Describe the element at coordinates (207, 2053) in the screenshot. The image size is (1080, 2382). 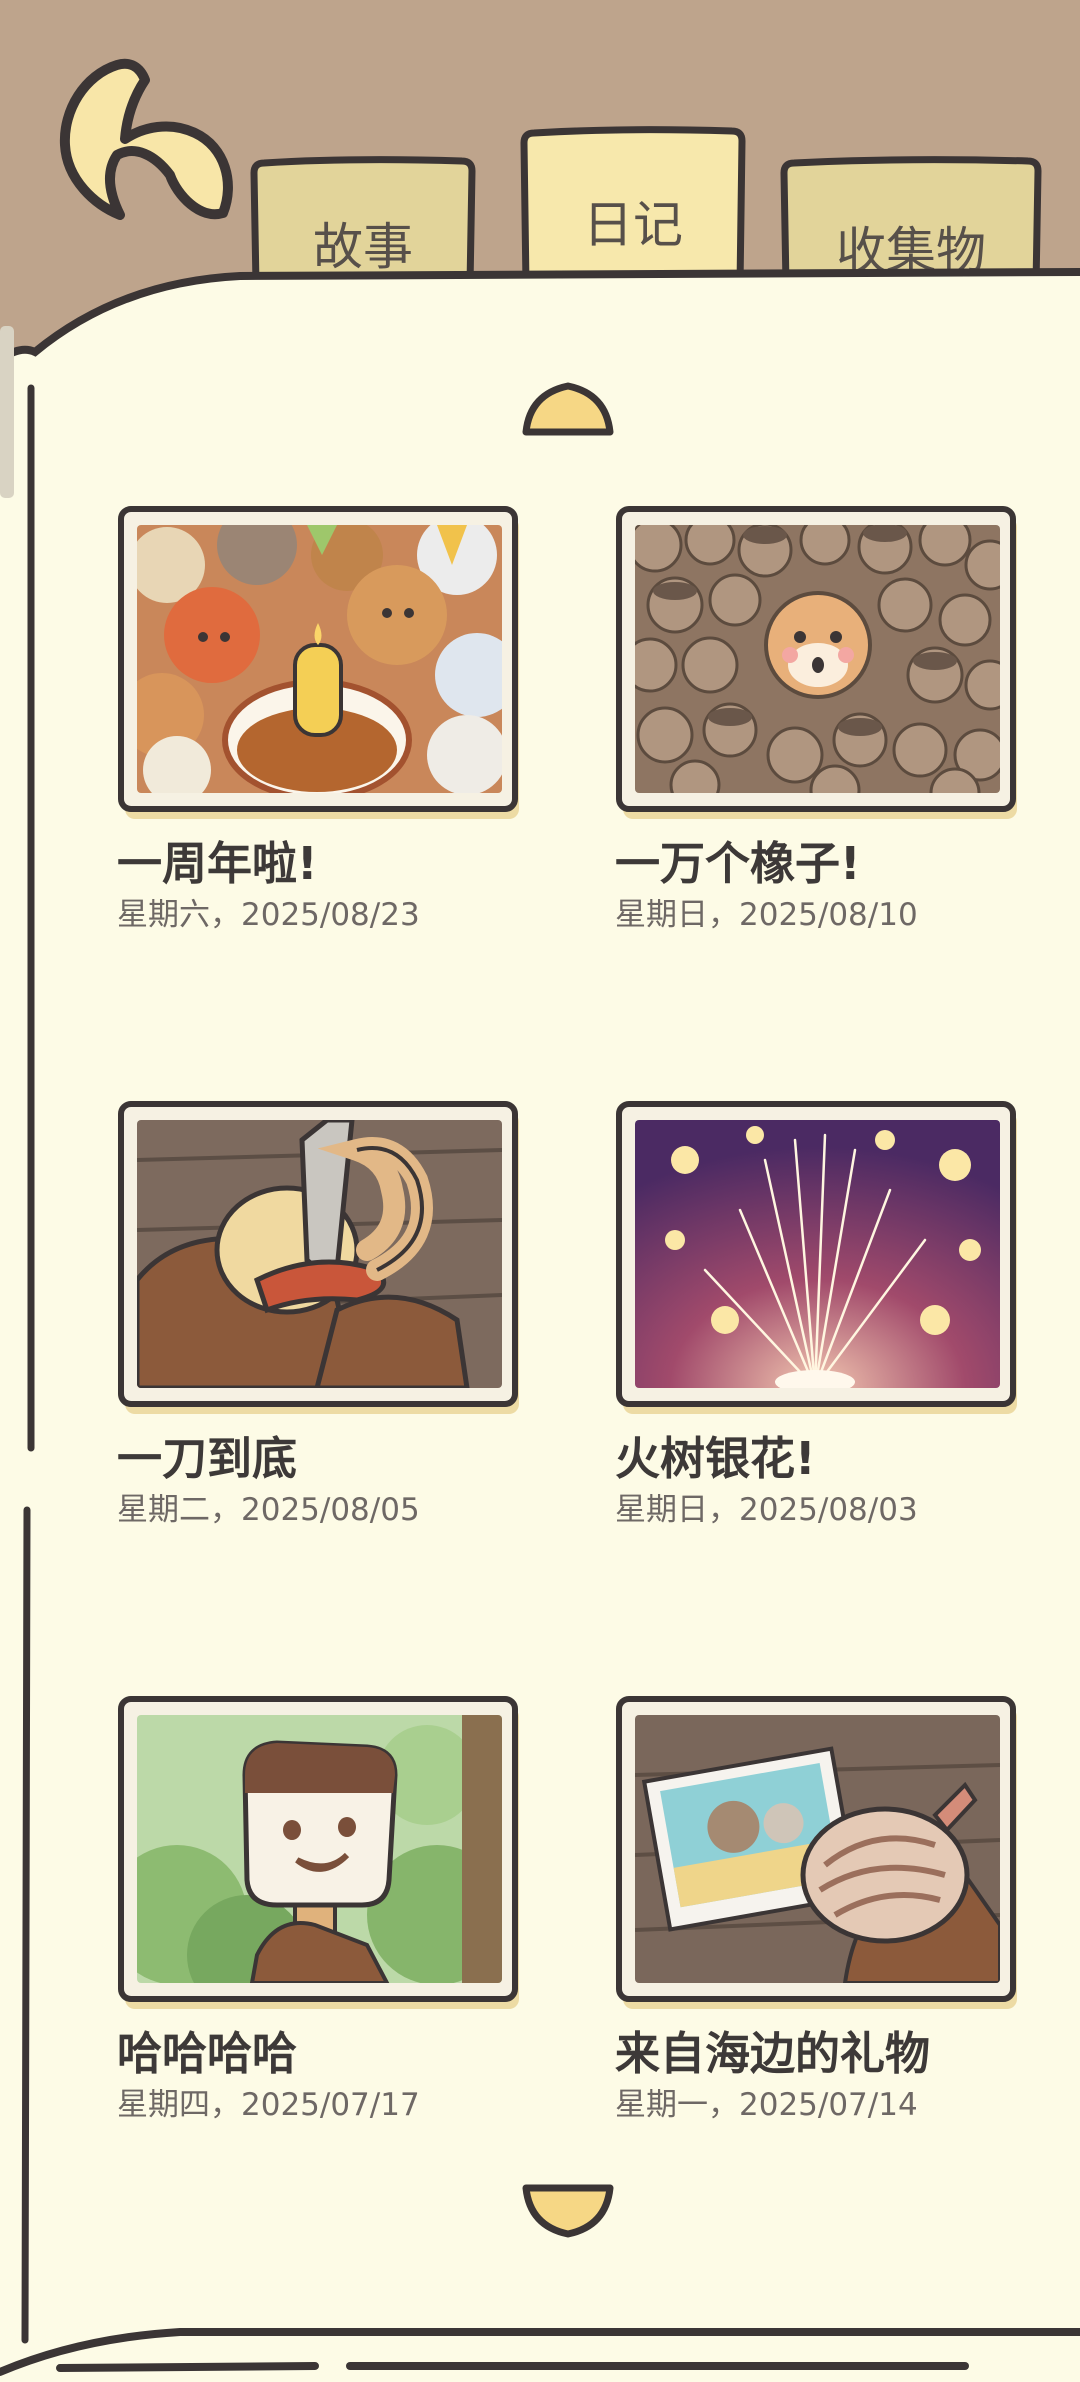
I see `entry-title: 哈哈哈哈` at that location.